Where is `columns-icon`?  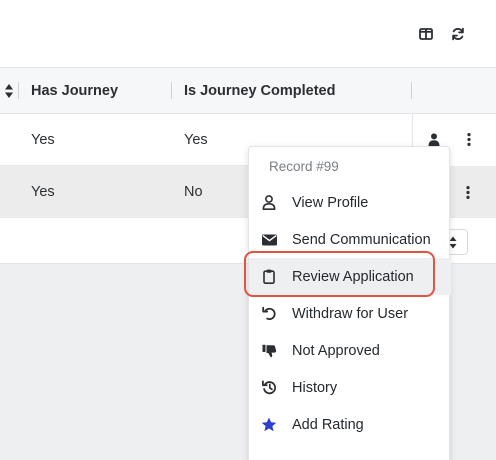
columns-icon is located at coordinates (426, 34).